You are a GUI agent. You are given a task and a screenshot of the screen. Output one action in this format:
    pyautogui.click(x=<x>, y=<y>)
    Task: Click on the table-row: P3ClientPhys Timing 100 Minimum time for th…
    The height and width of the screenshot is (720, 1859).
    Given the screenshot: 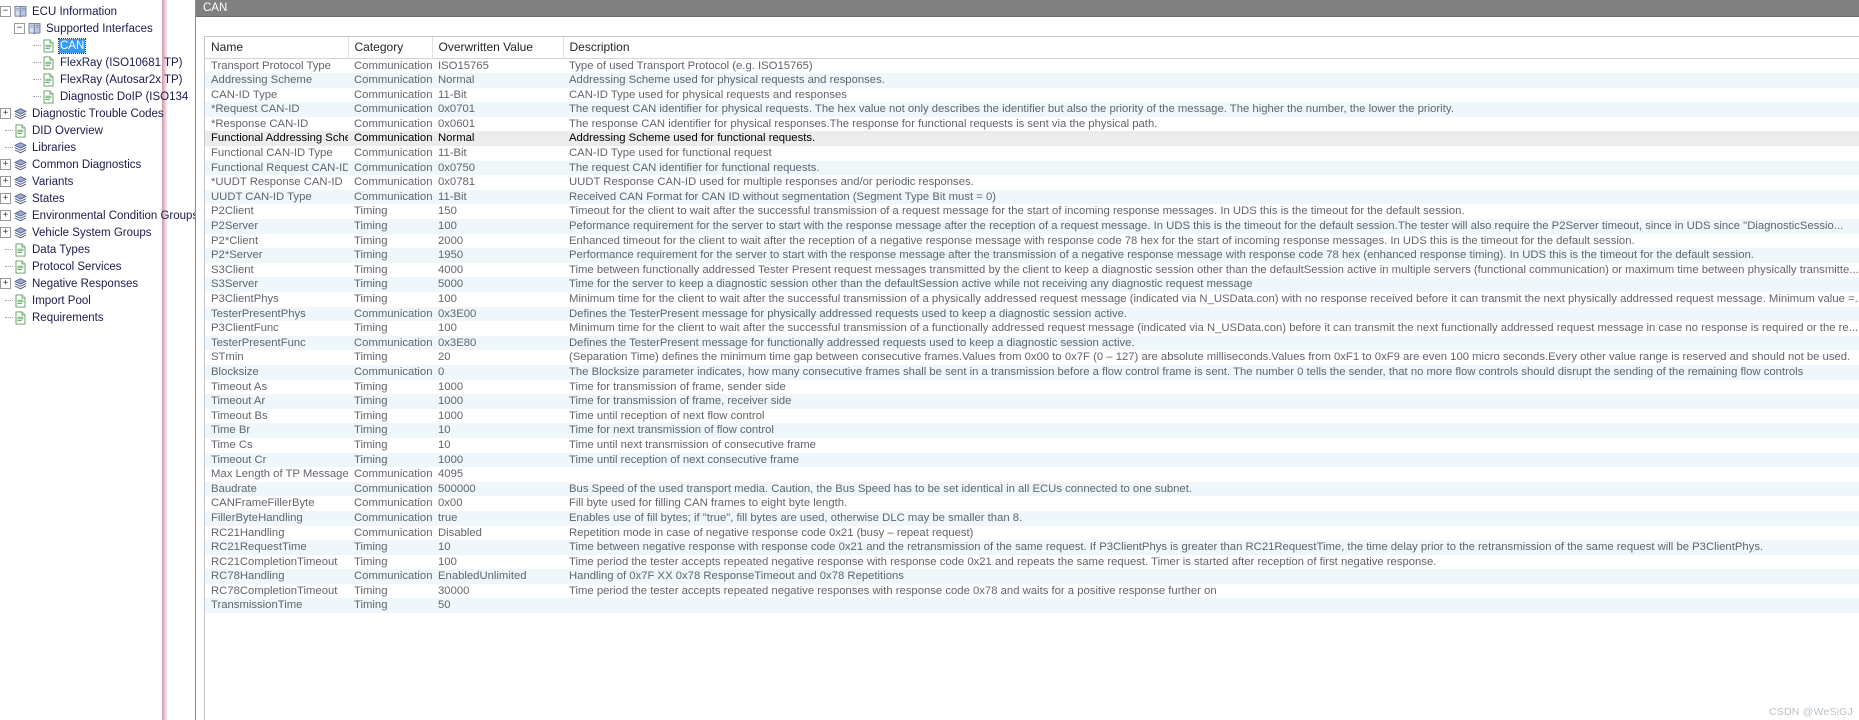 What is the action you would take?
    pyautogui.click(x=1032, y=299)
    